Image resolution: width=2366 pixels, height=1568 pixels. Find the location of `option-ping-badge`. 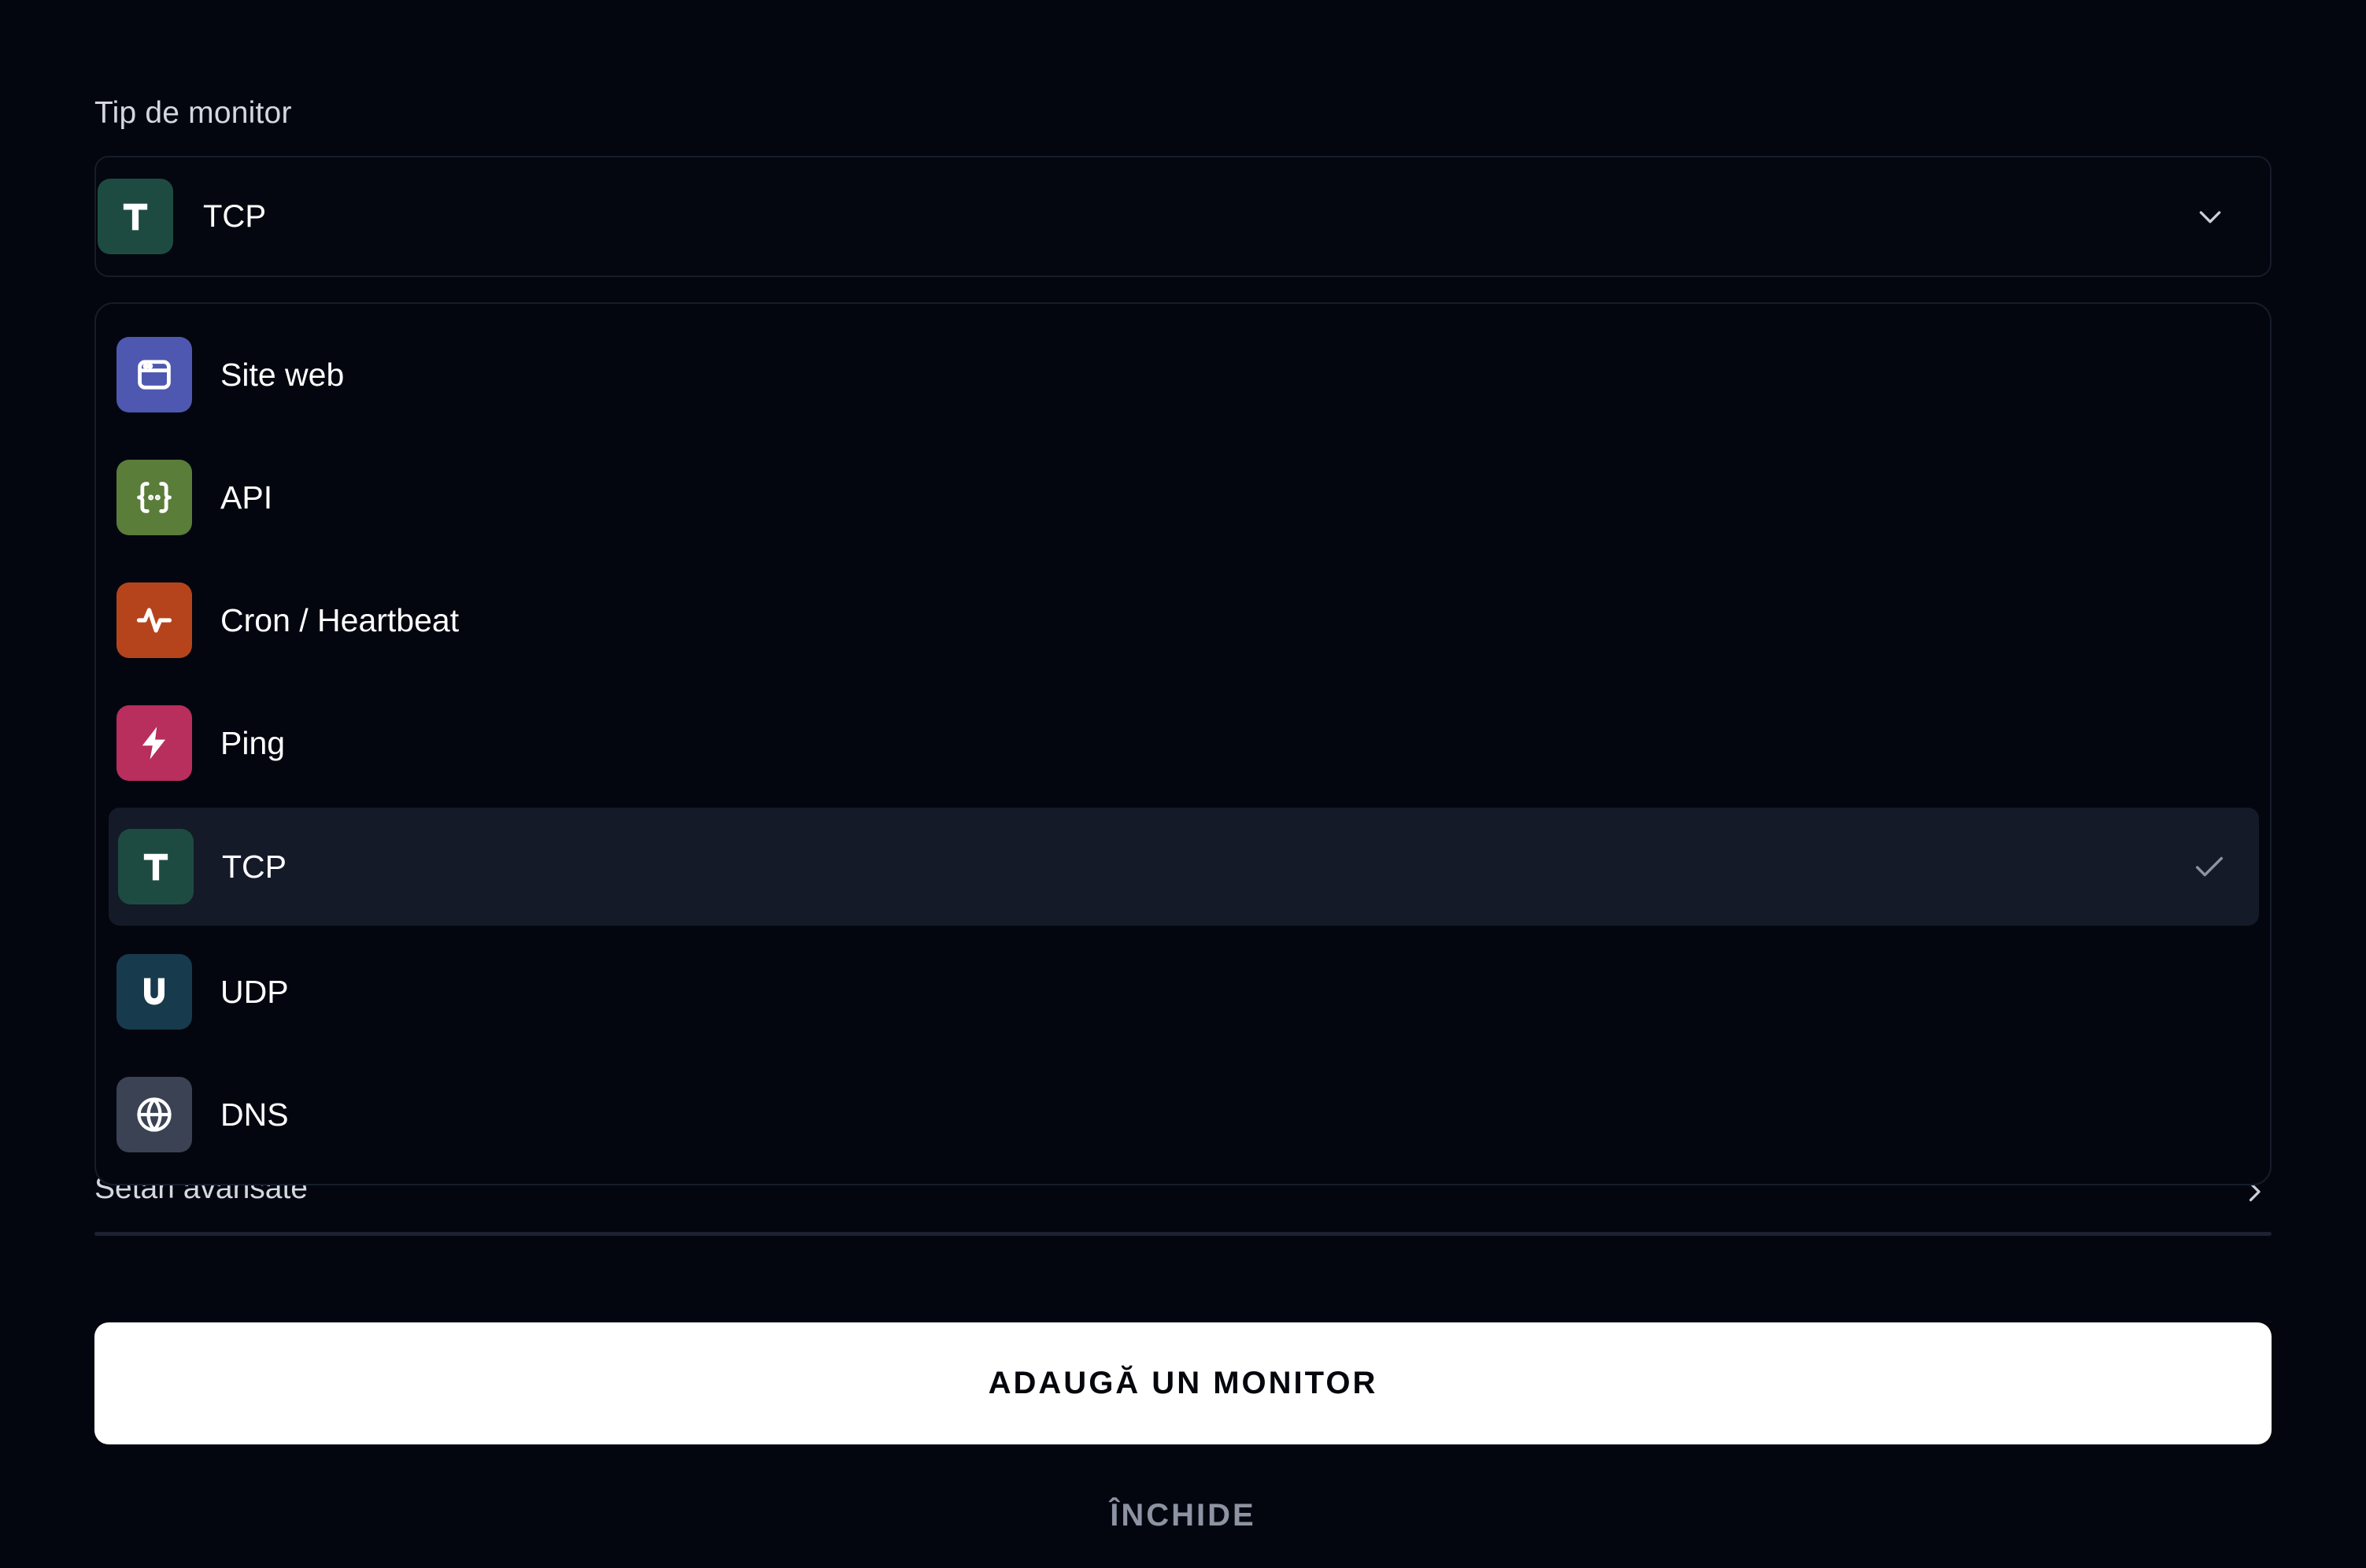

option-ping-badge is located at coordinates (154, 743).